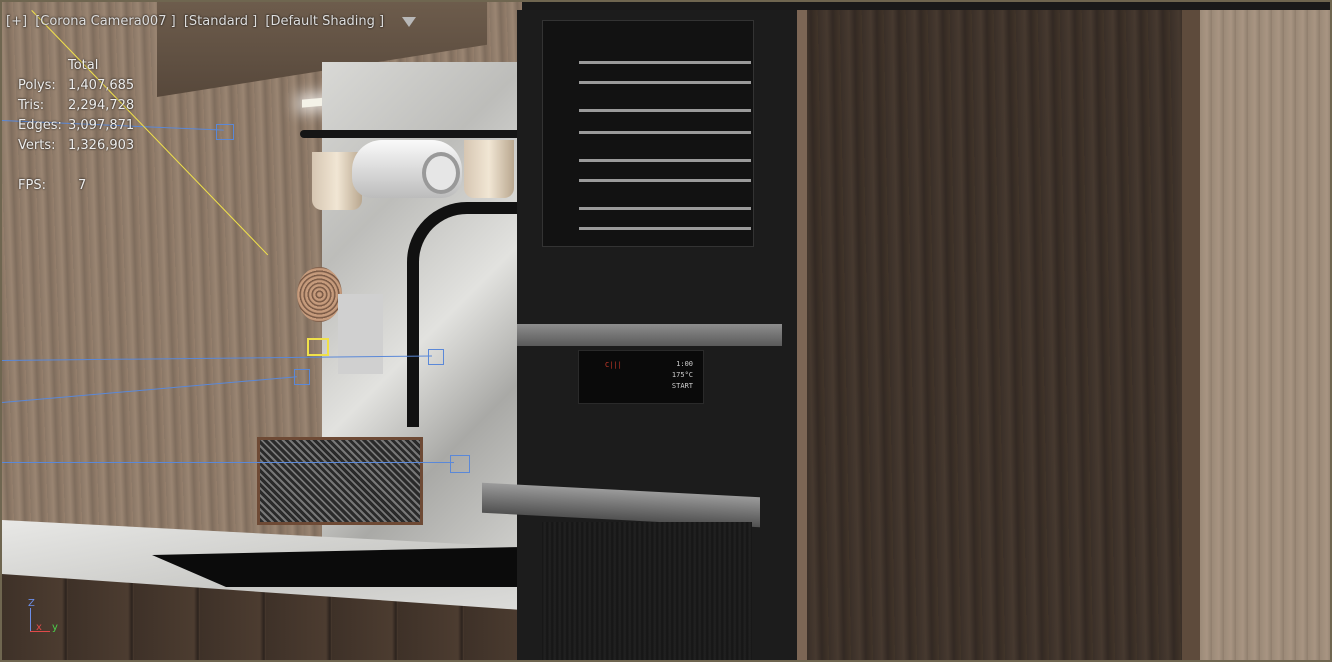 The height and width of the screenshot is (662, 1332). Describe the element at coordinates (1191, 335) in the screenshot. I see `door-edge` at that location.